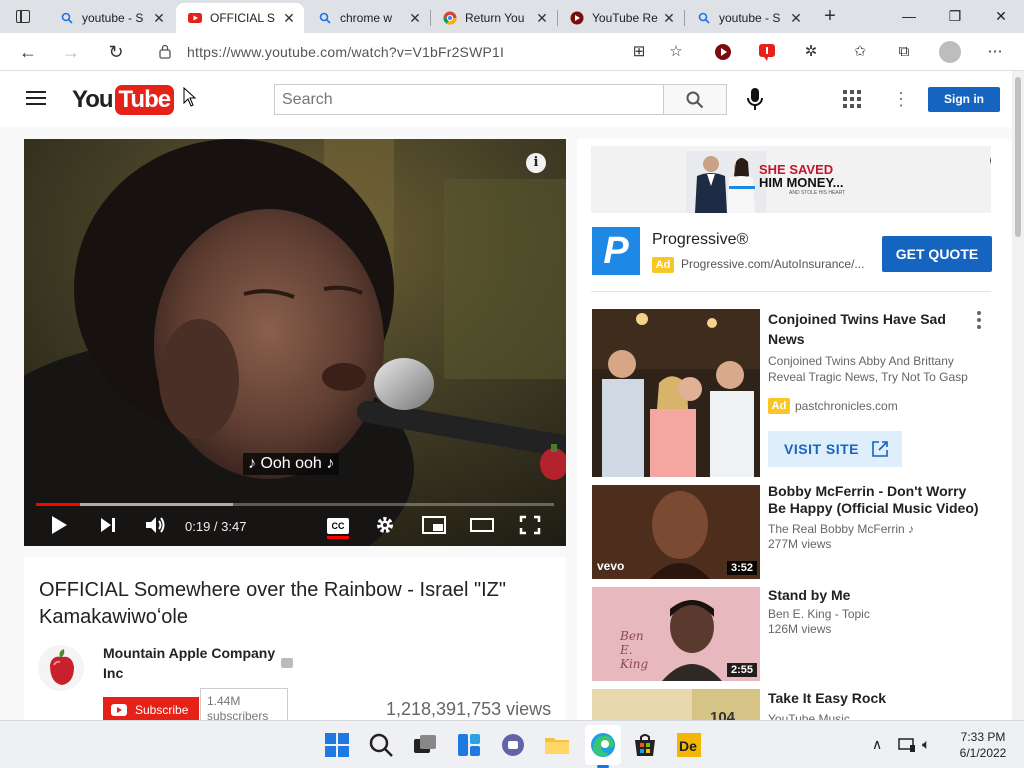  I want to click on video-duration: 3:52, so click(741, 568).